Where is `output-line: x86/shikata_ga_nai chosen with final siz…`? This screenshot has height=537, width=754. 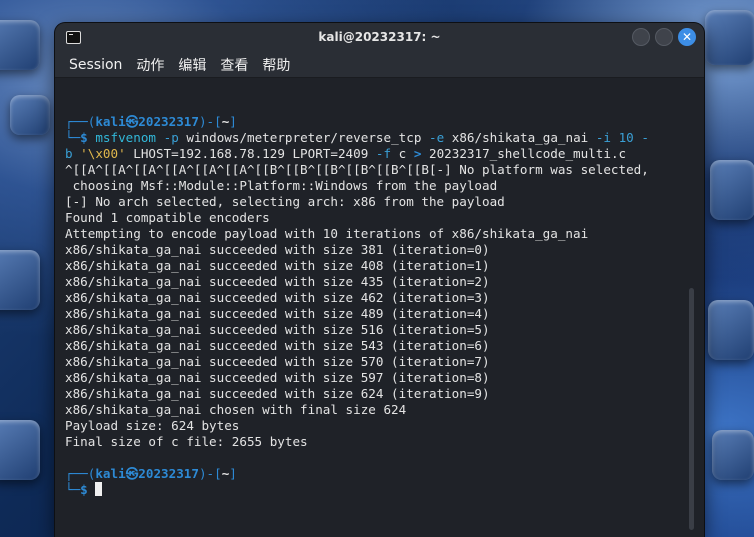 output-line: x86/shikata_ga_nai chosen with final siz… is located at coordinates (236, 409).